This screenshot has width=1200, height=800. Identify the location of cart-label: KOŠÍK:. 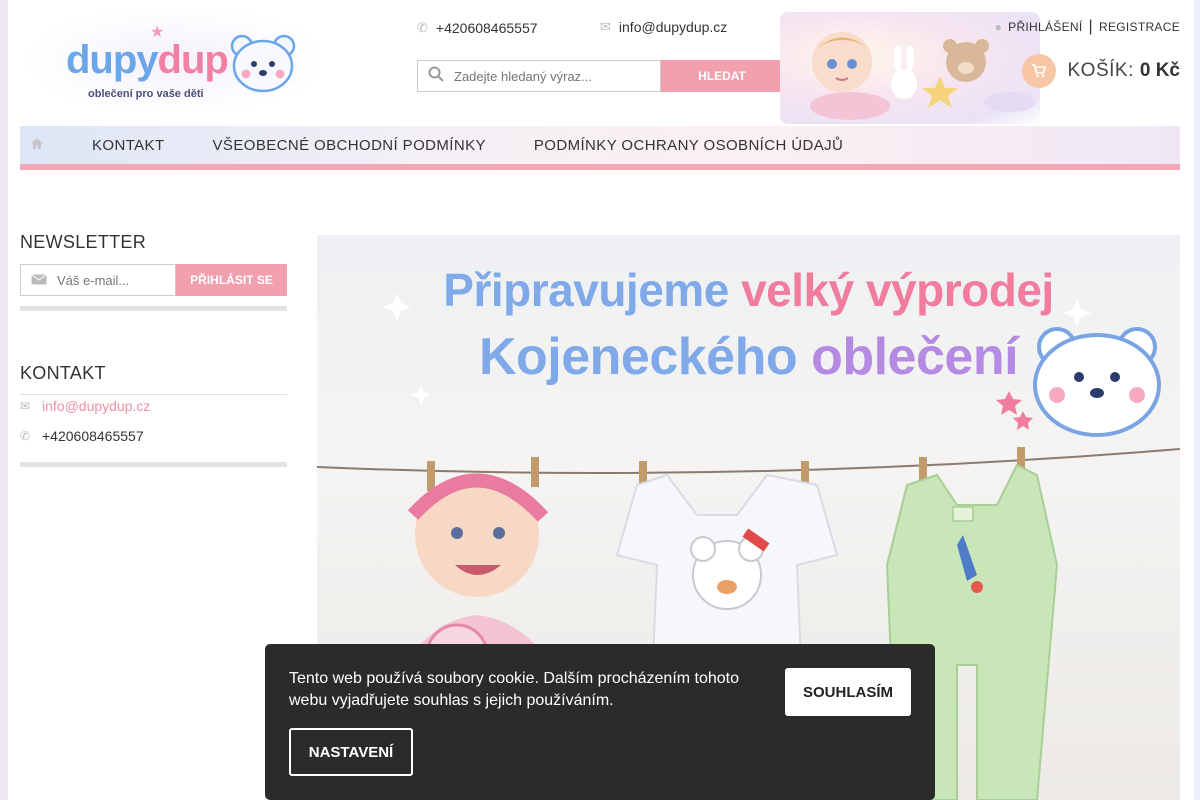
(1100, 70).